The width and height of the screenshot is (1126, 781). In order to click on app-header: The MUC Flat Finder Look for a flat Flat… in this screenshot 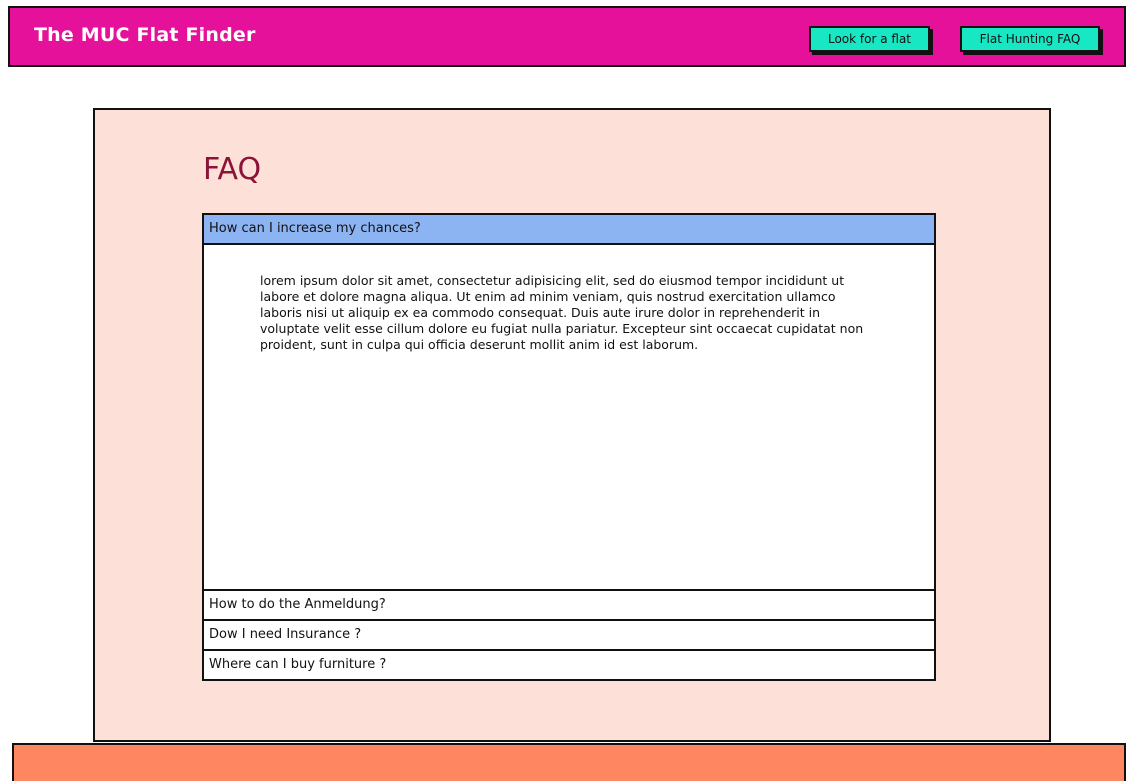, I will do `click(567, 36)`.